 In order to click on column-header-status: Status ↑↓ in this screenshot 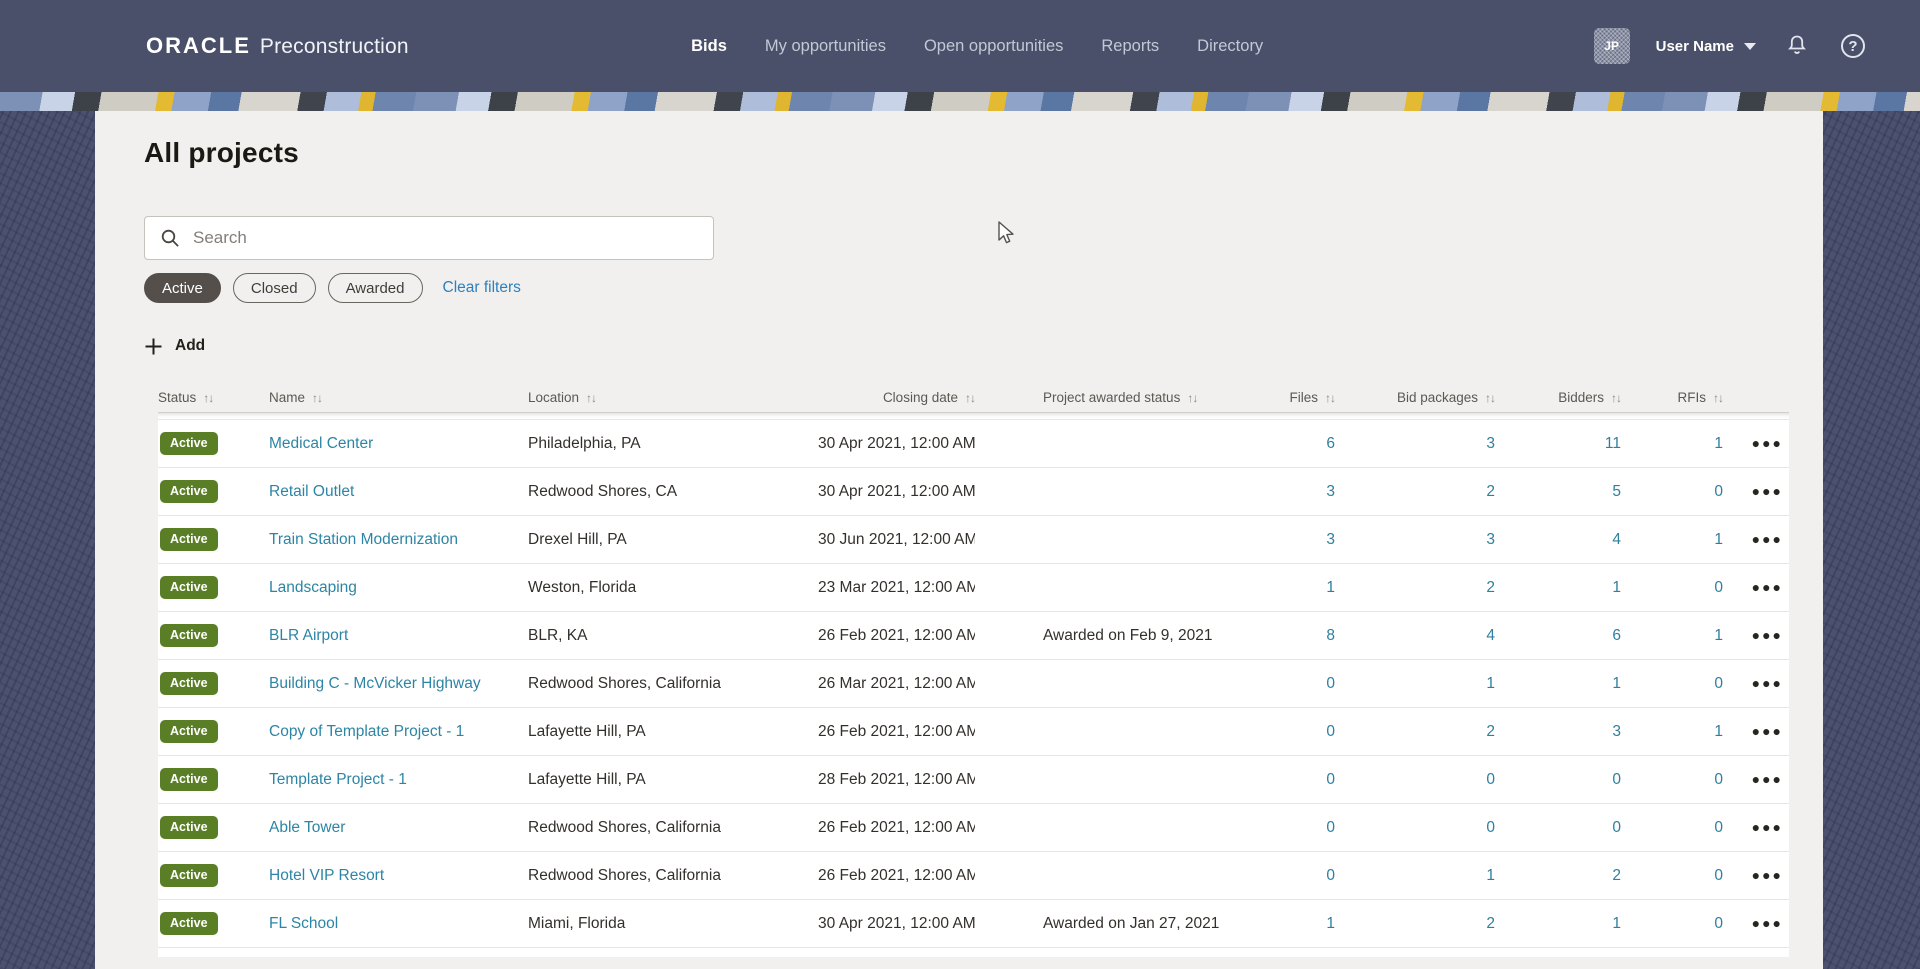, I will do `click(213, 397)`.